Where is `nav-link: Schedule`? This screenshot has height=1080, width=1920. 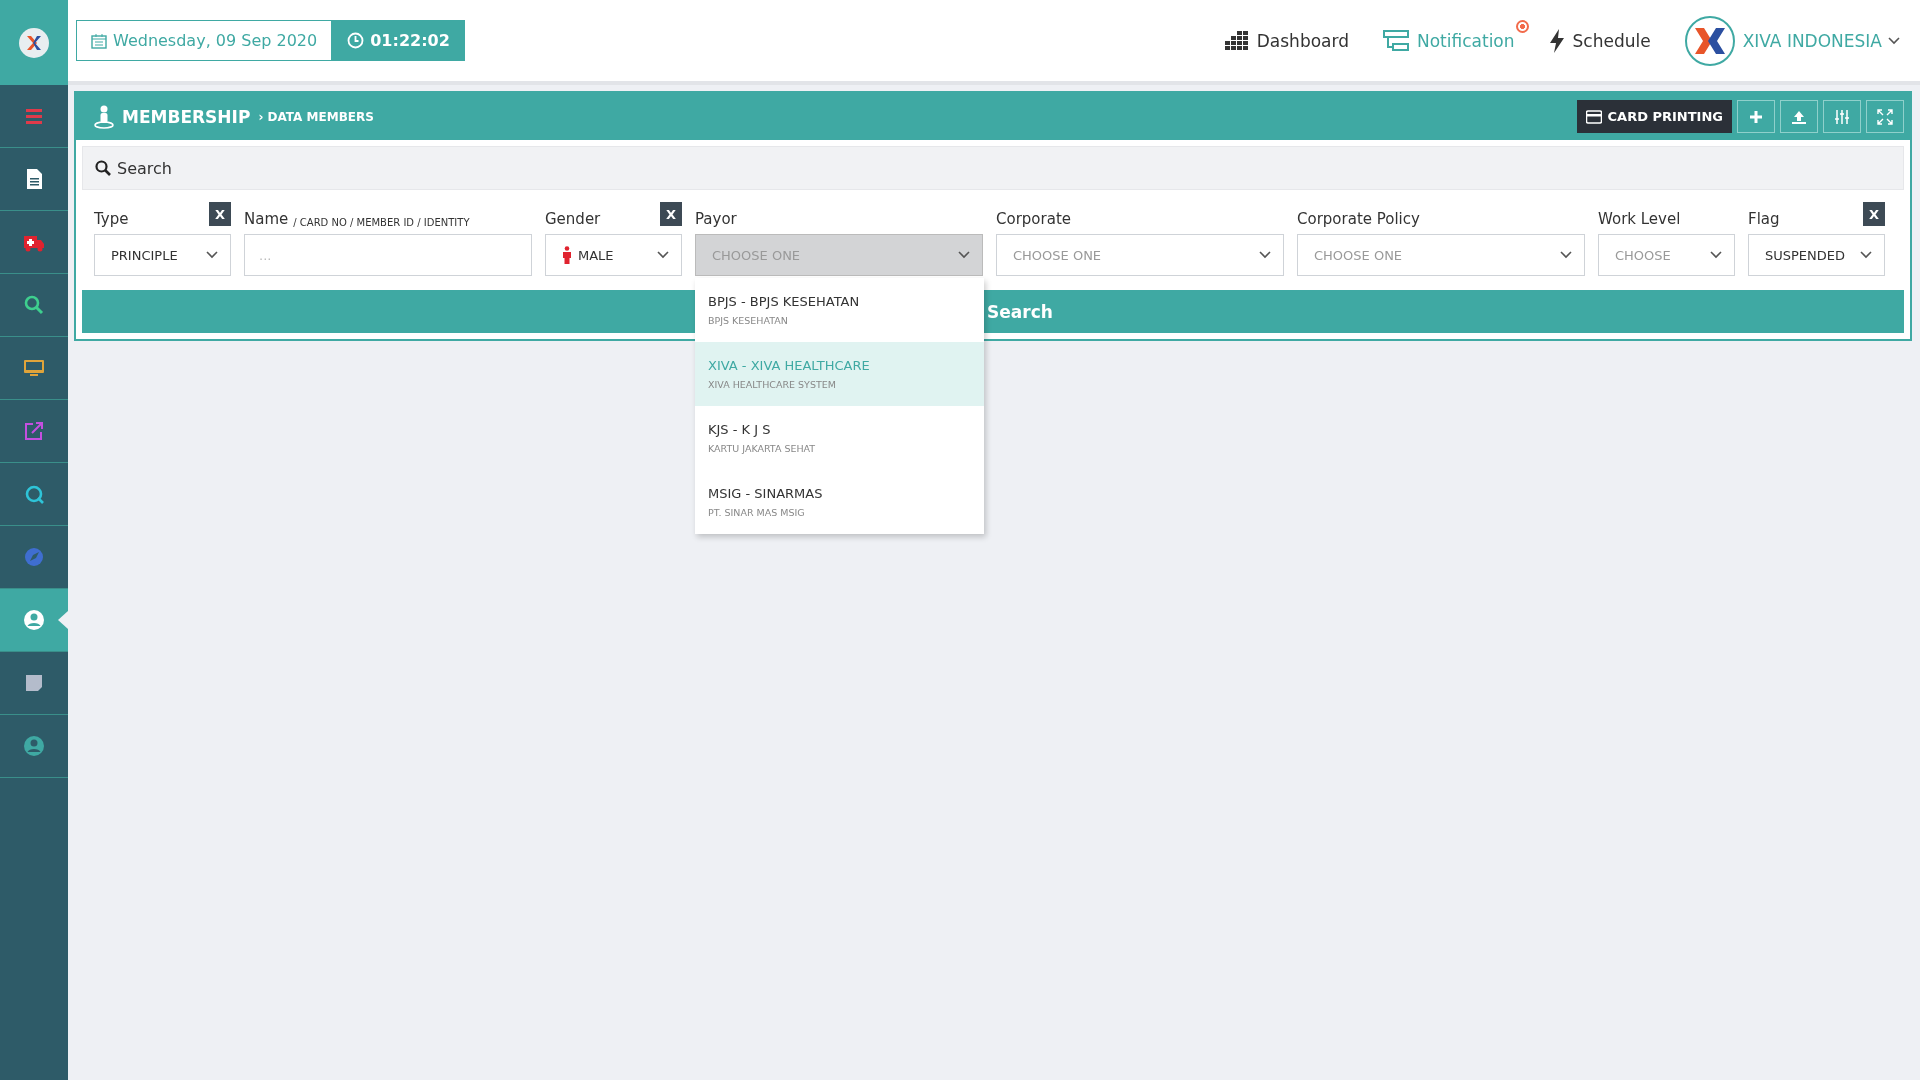 nav-link: Schedule is located at coordinates (1599, 40).